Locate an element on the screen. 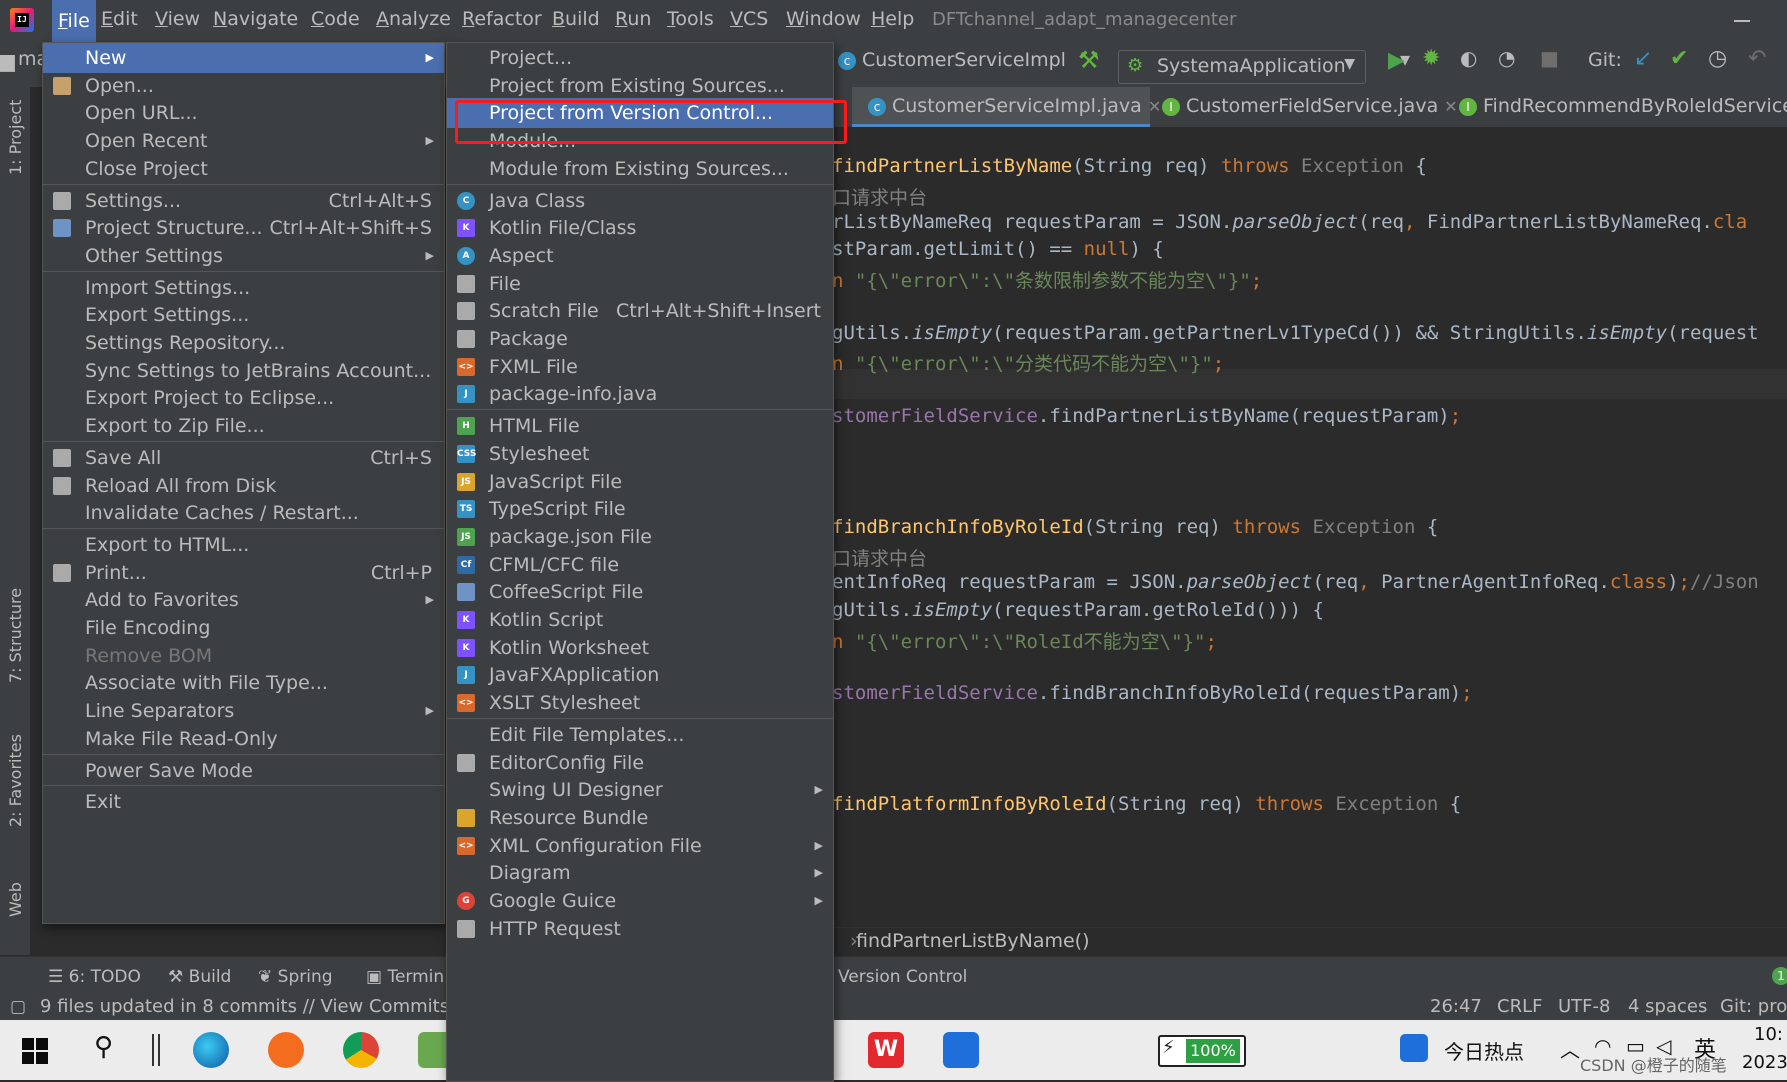  status-toggle-icon: ▢ is located at coordinates (18, 1007).